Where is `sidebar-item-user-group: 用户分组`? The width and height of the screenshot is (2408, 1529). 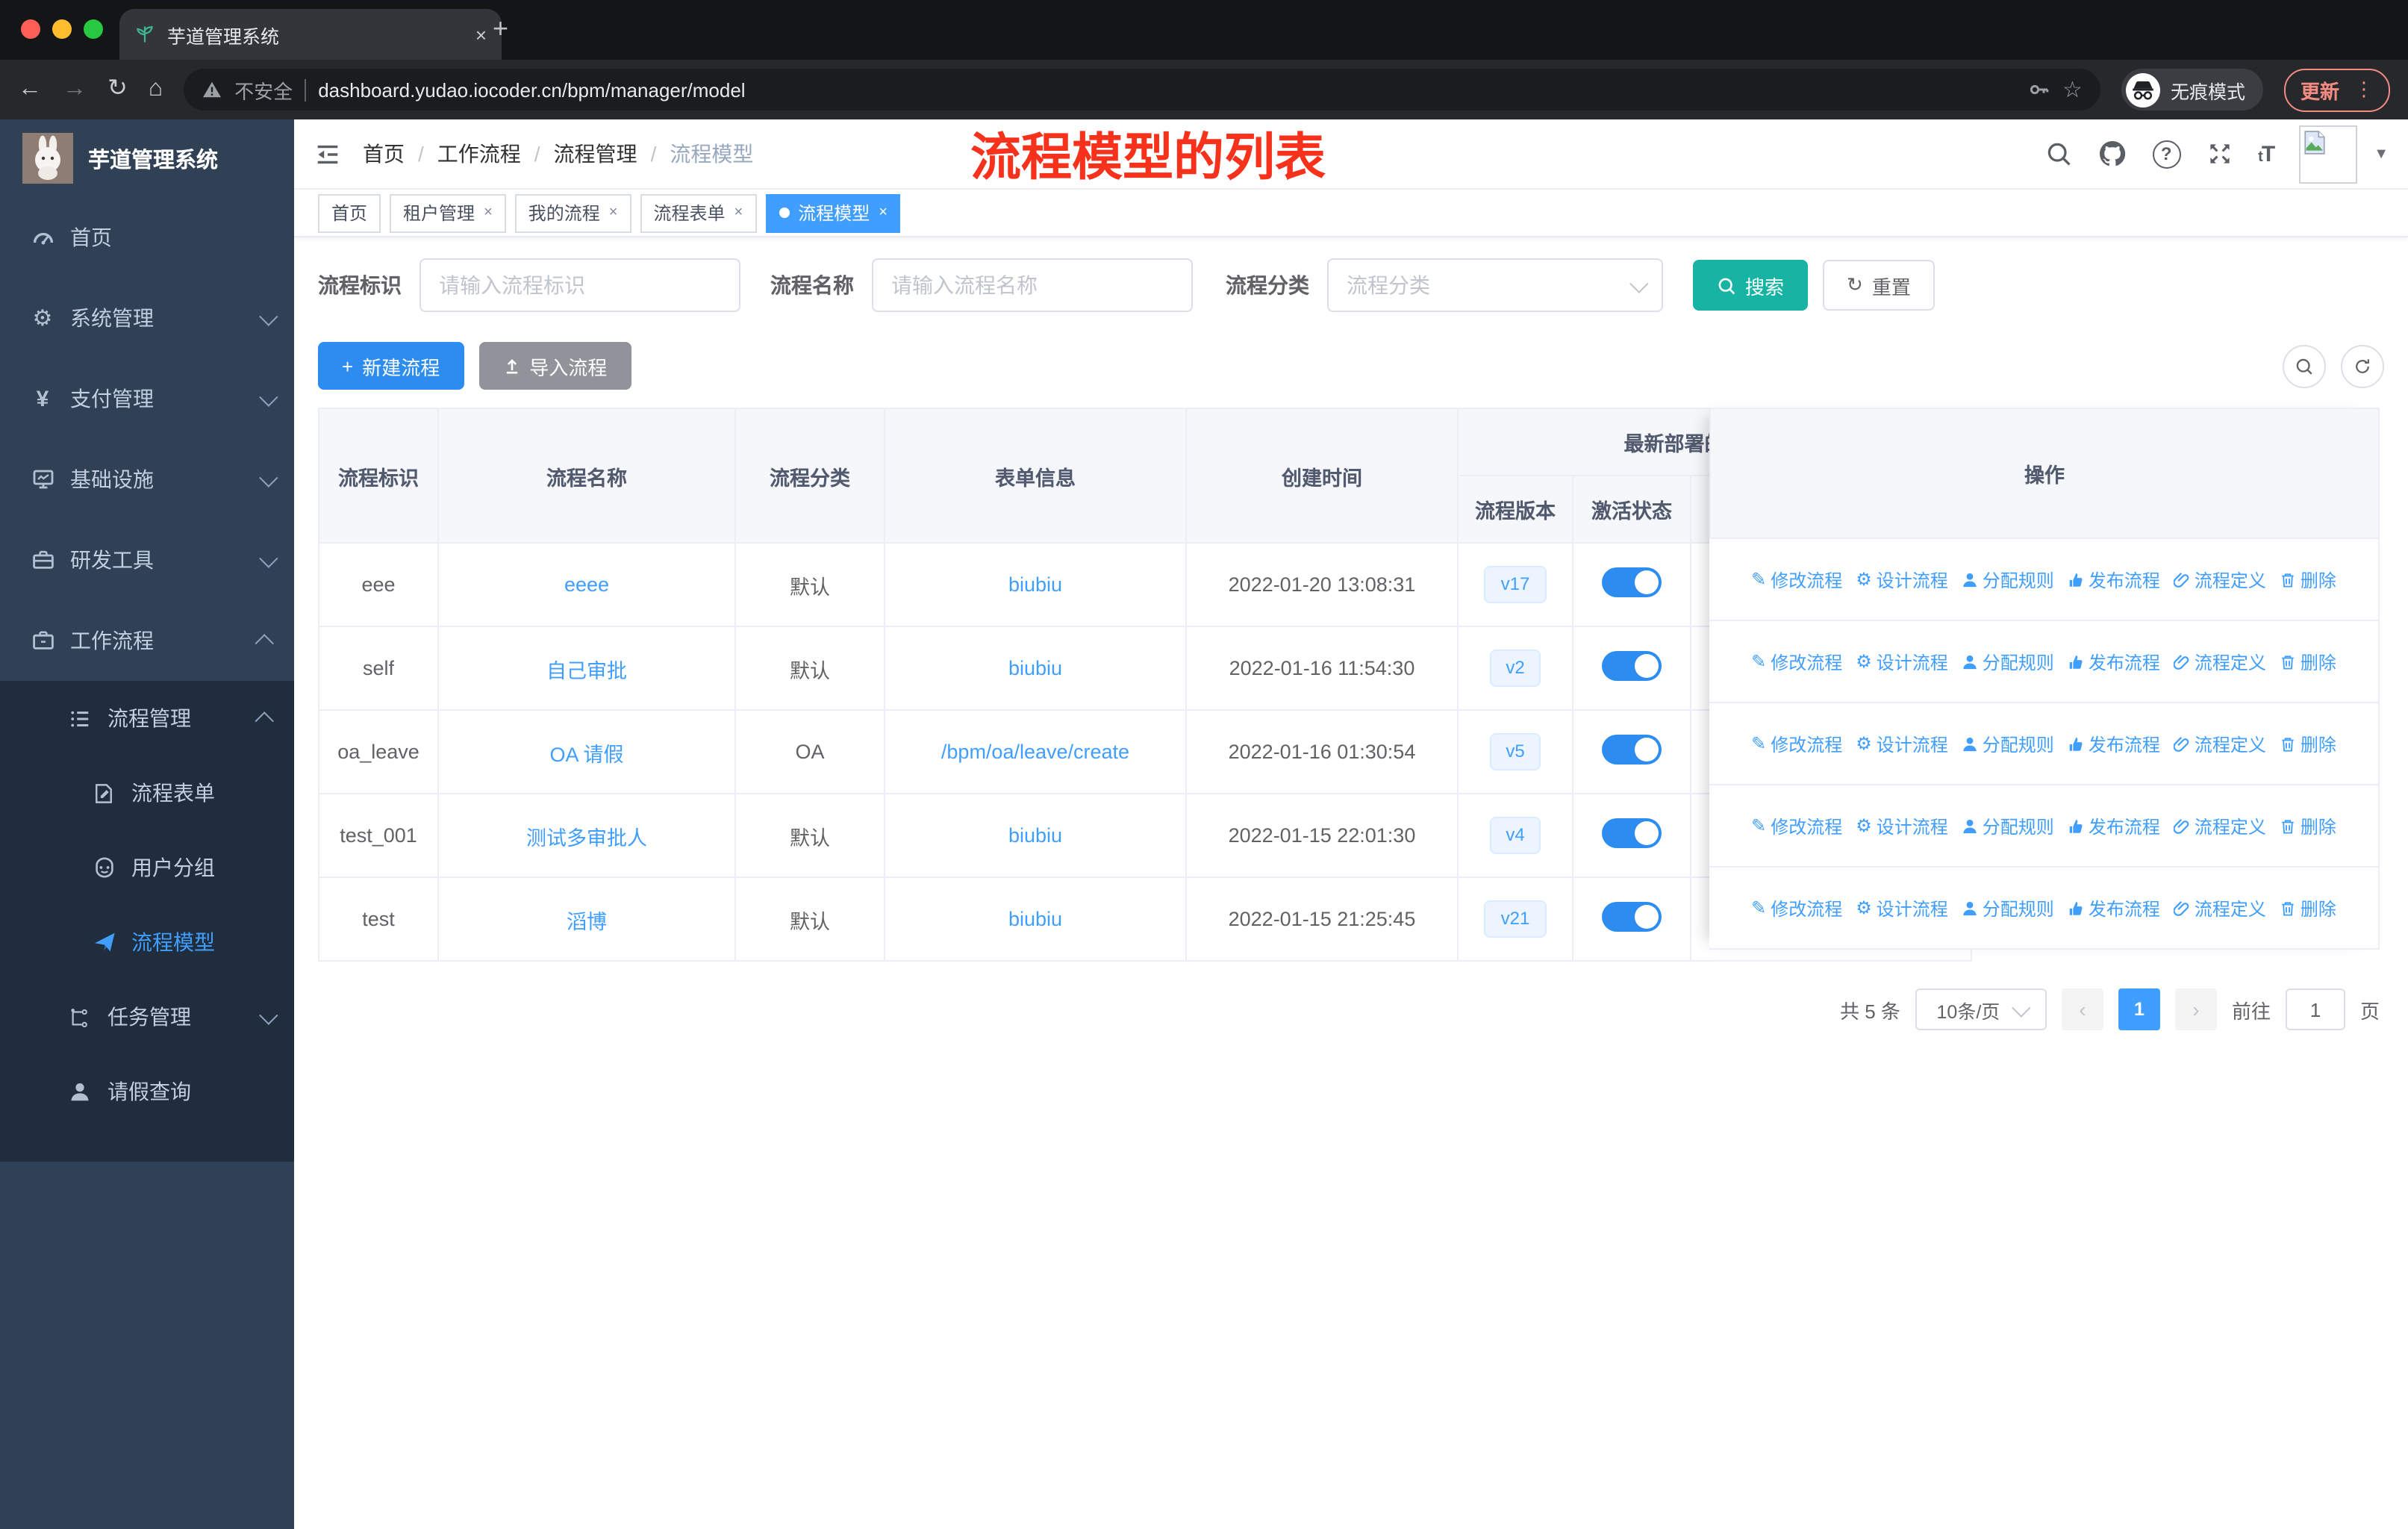
sidebar-item-user-group: 用户分组 is located at coordinates (147, 867).